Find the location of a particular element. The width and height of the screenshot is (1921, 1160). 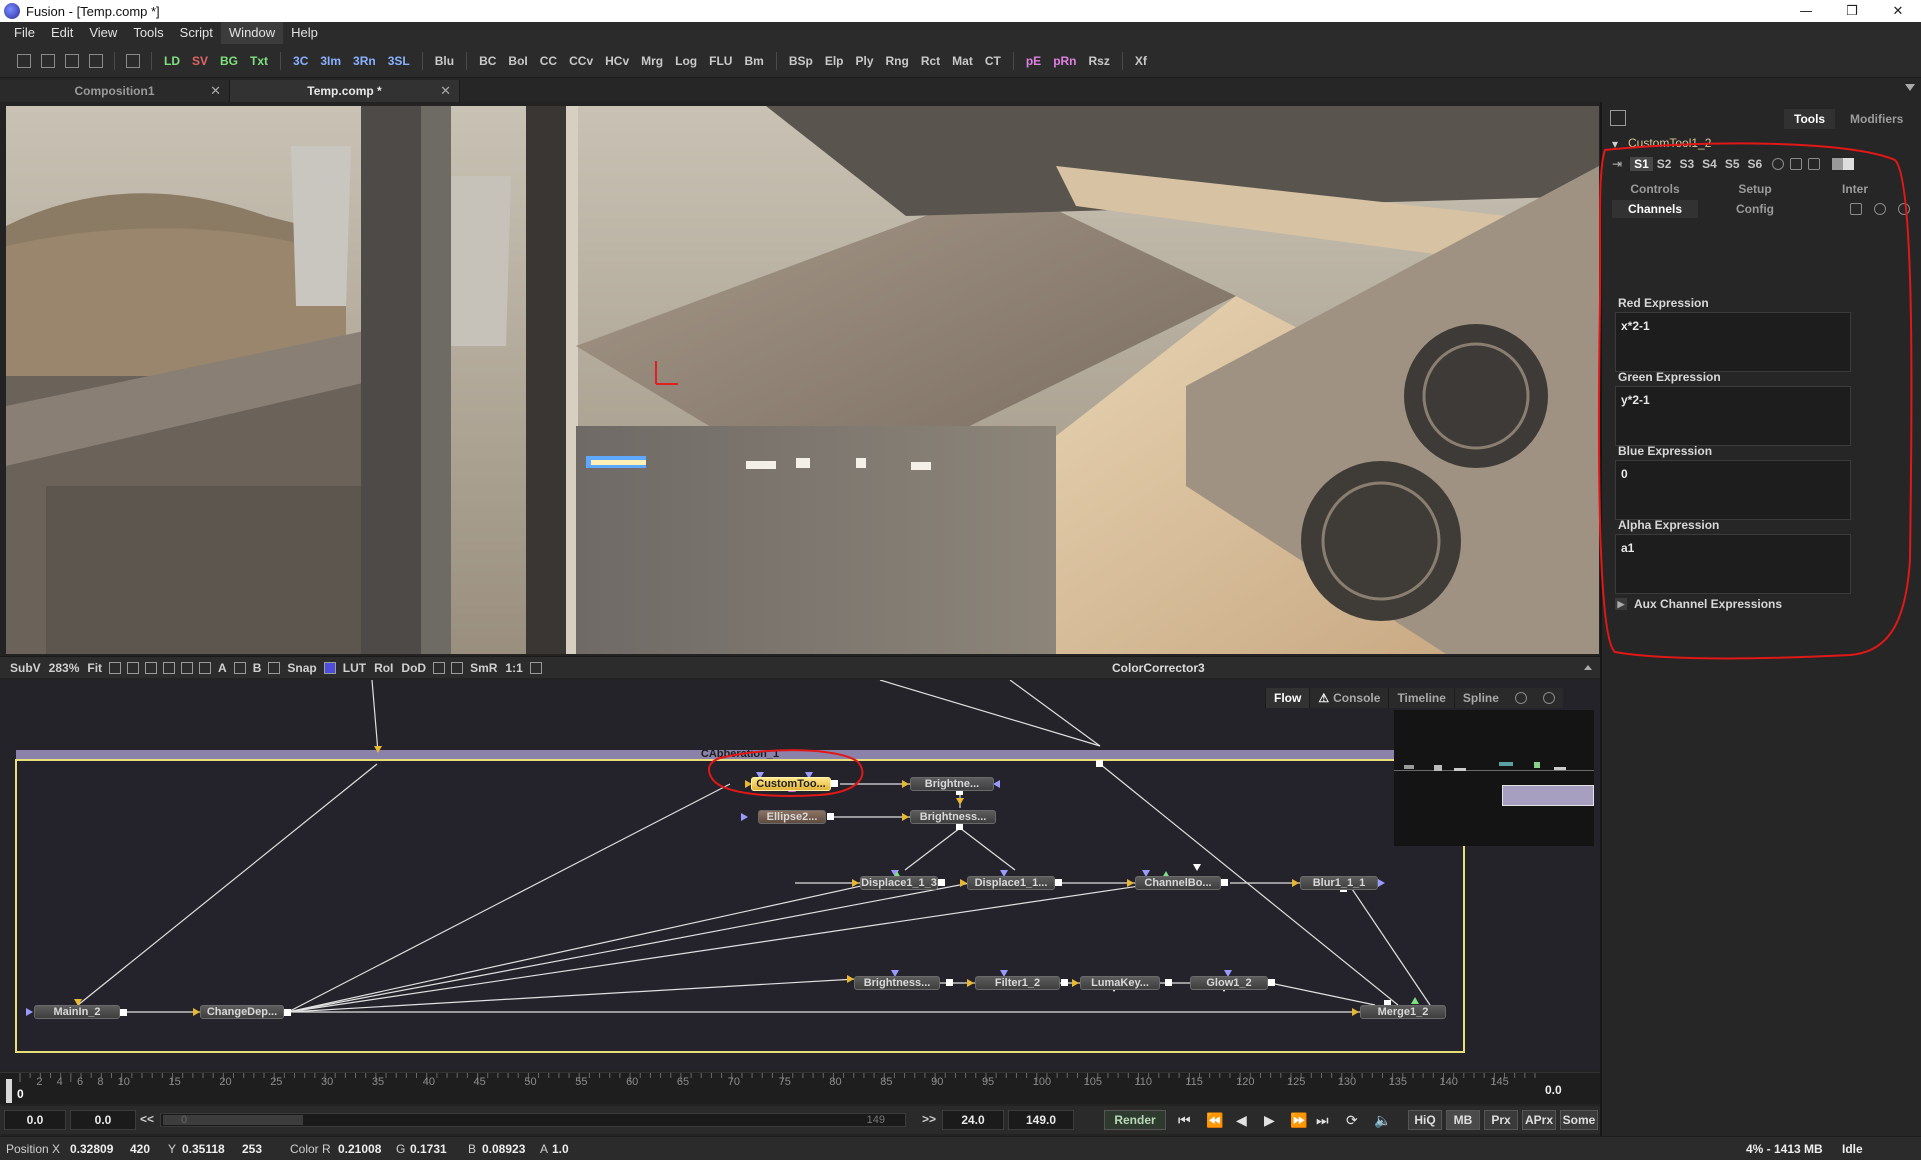

layout-grid-icon is located at coordinates (96, 60).